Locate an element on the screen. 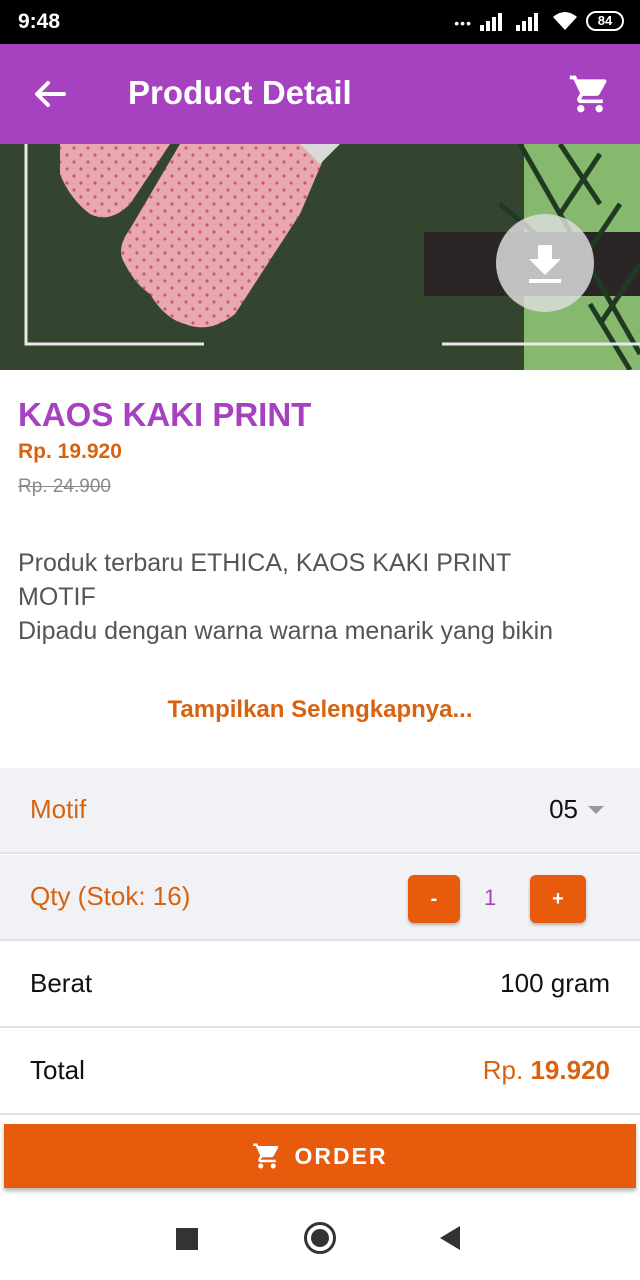 This screenshot has width=640, height=1280. total-row: Total Rp. 19.920 is located at coordinates (320, 1072).